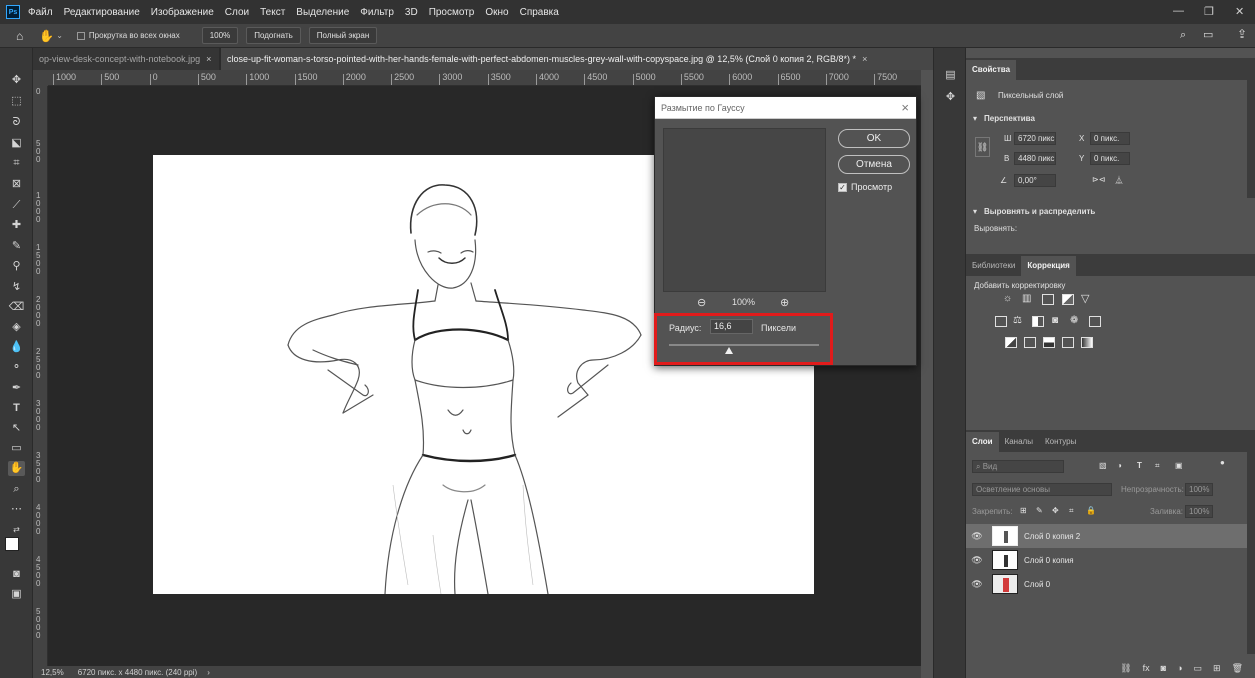 The height and width of the screenshot is (678, 1255). I want to click on minimize-icon: —, so click(1178, 11).